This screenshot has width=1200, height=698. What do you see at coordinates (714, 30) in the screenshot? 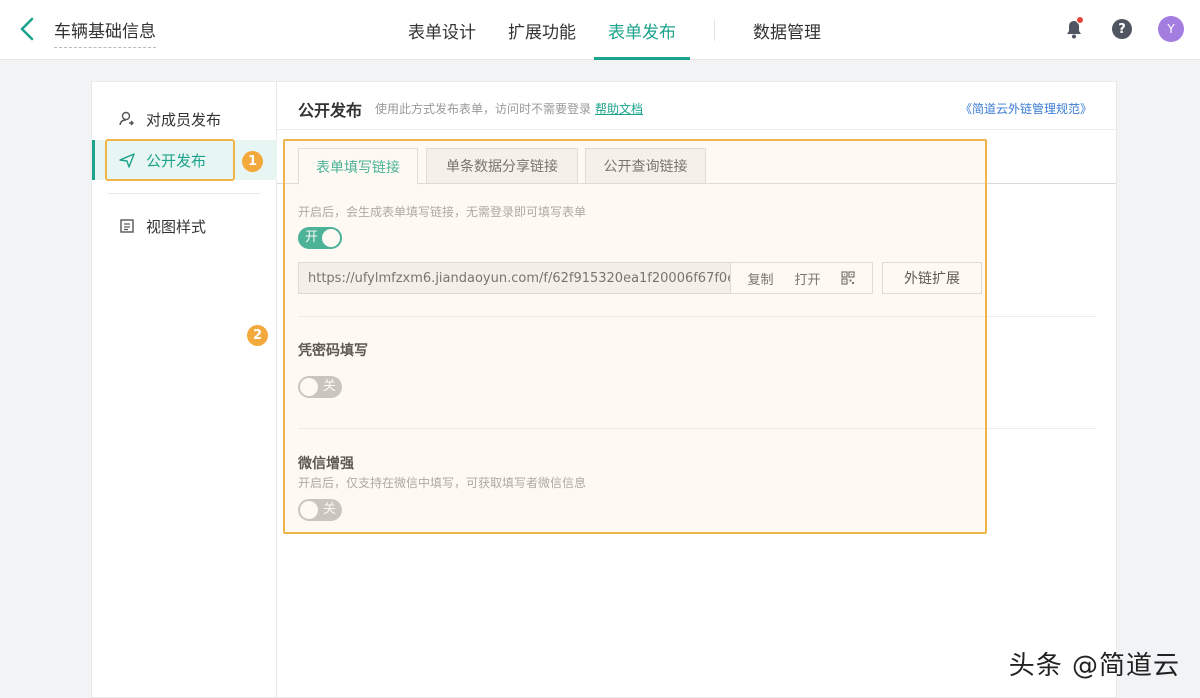
I see `tab-divider` at bounding box center [714, 30].